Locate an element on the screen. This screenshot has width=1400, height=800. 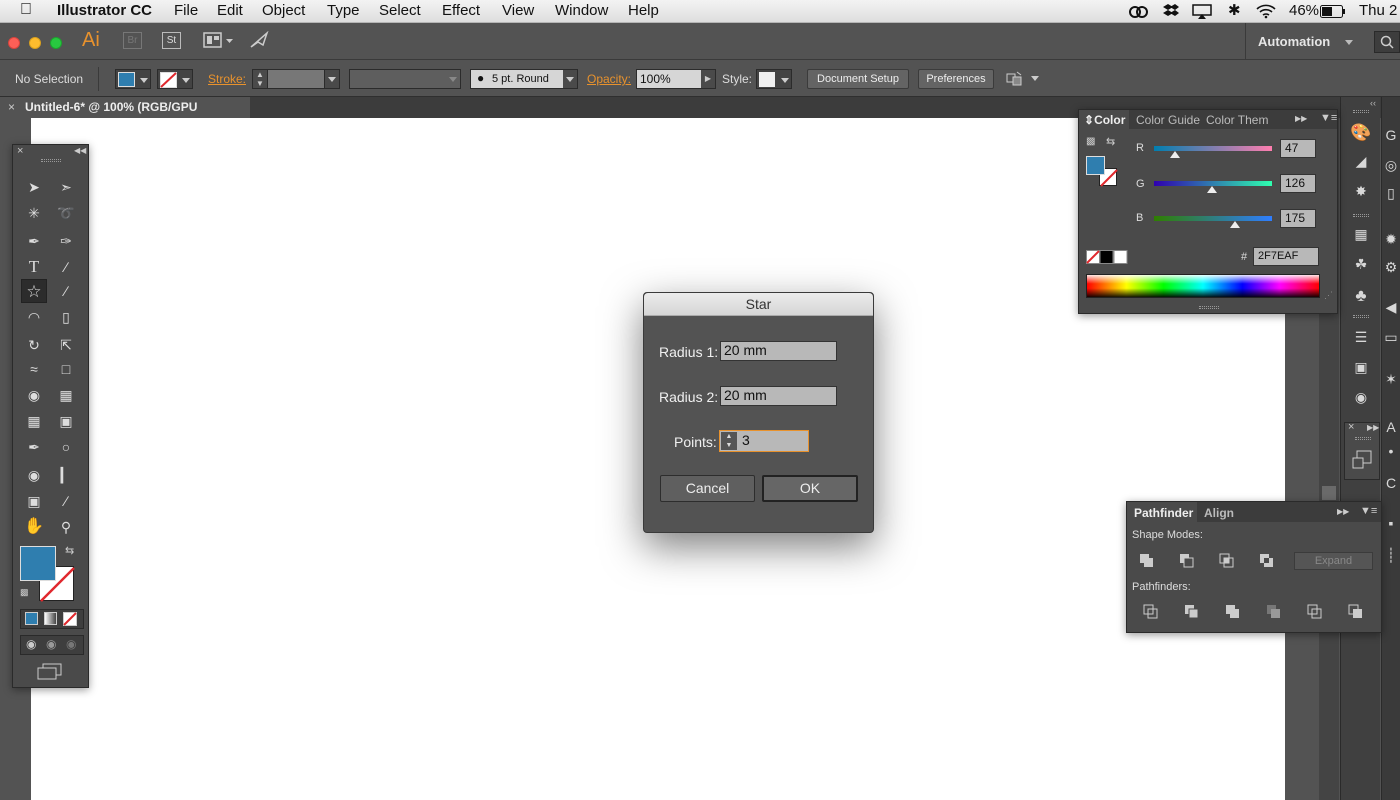
bridge-button: Br is located at coordinates (132, 40).